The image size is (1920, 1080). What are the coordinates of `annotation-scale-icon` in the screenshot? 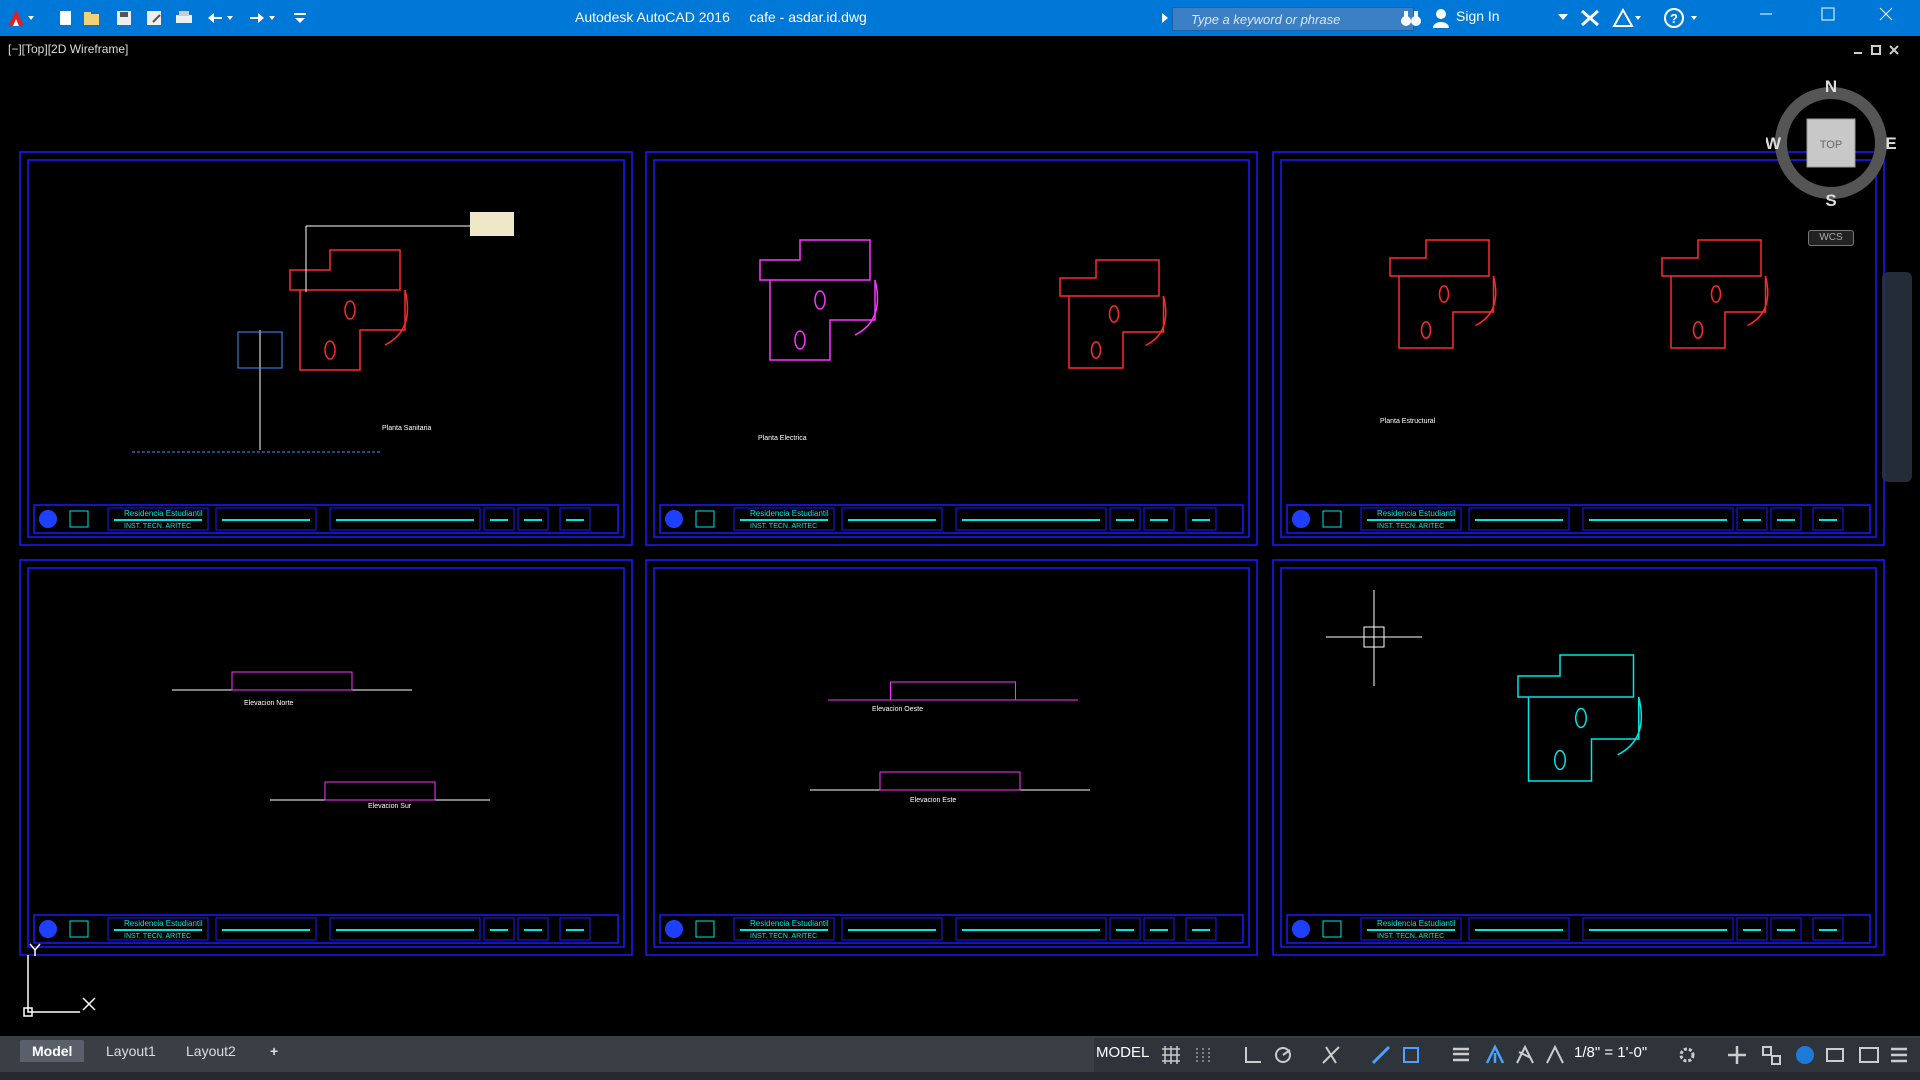 It's located at (1555, 1055).